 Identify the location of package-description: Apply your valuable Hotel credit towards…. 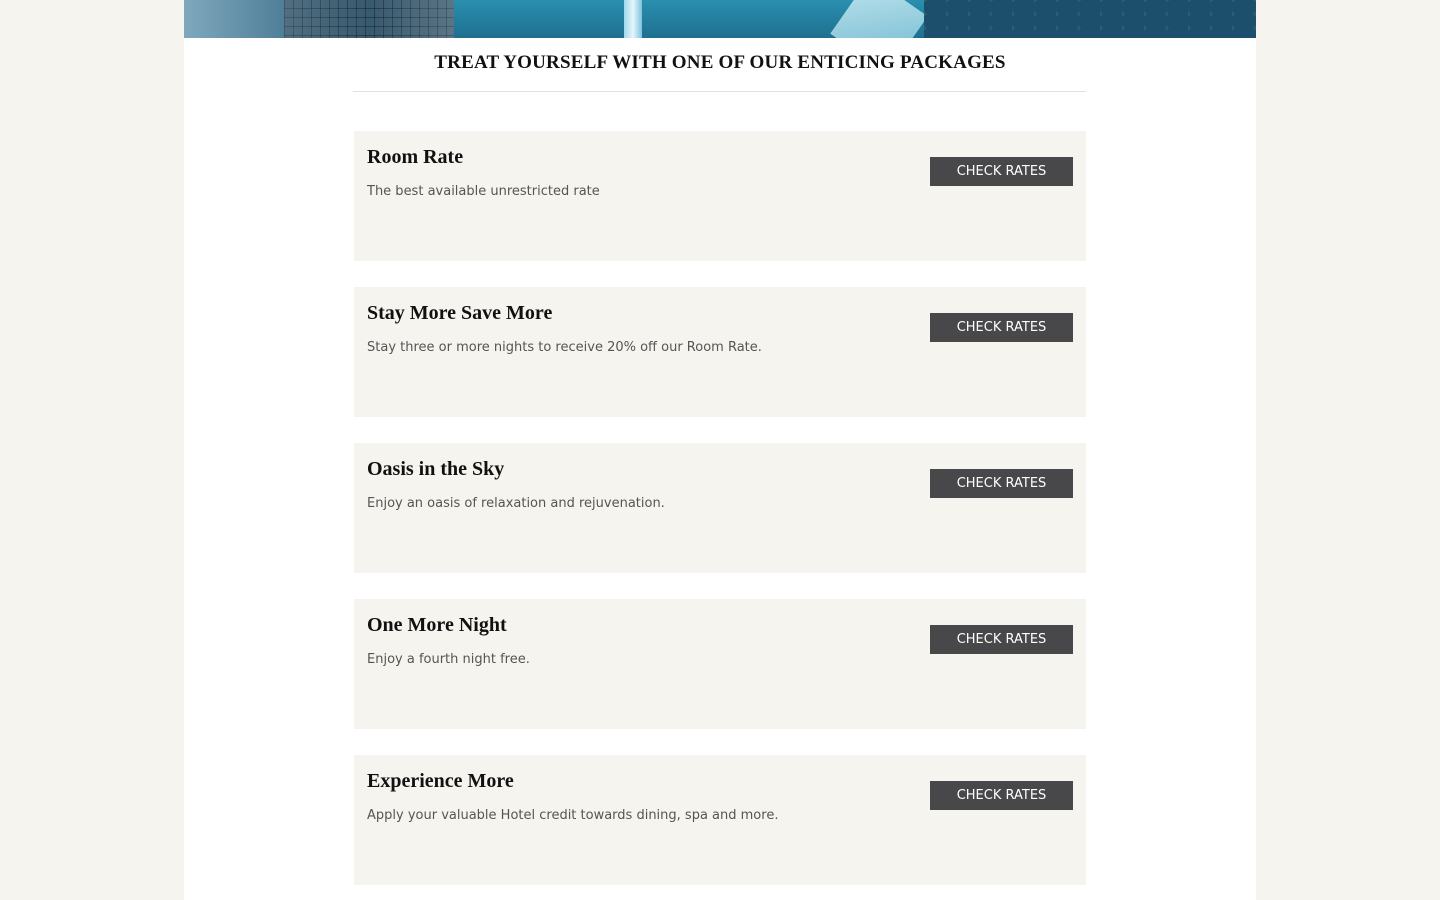
(573, 815).